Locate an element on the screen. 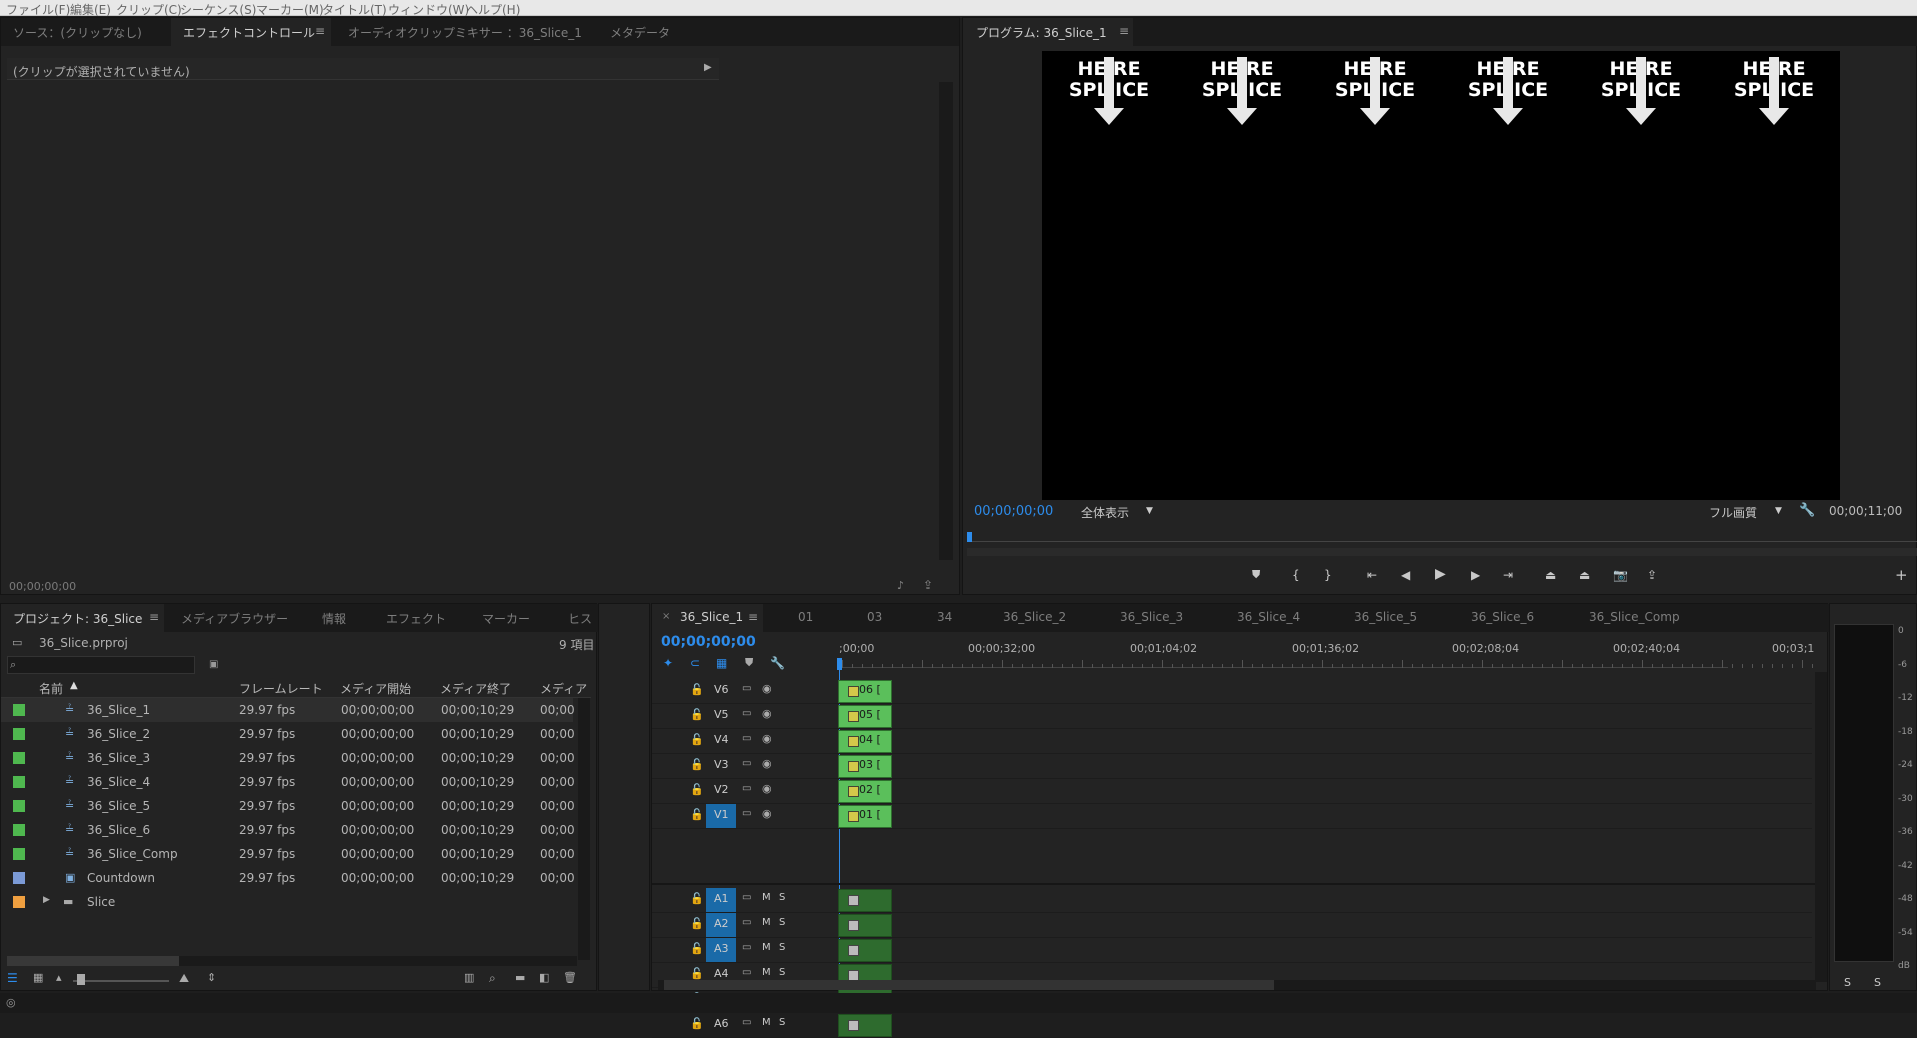 This screenshot has width=1917, height=1038. video-clip: 05 [ is located at coordinates (865, 716).